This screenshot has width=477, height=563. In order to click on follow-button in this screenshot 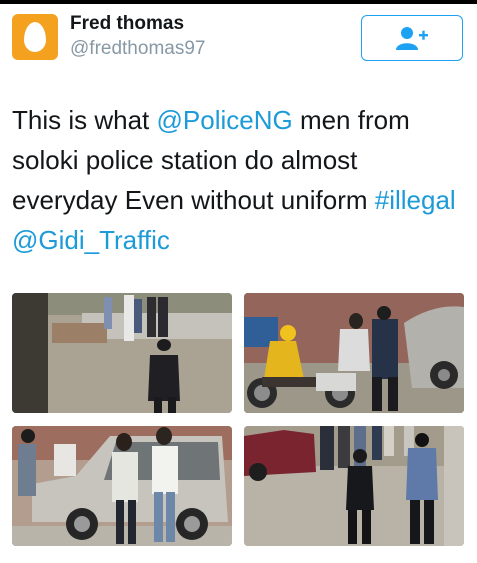, I will do `click(412, 38)`.